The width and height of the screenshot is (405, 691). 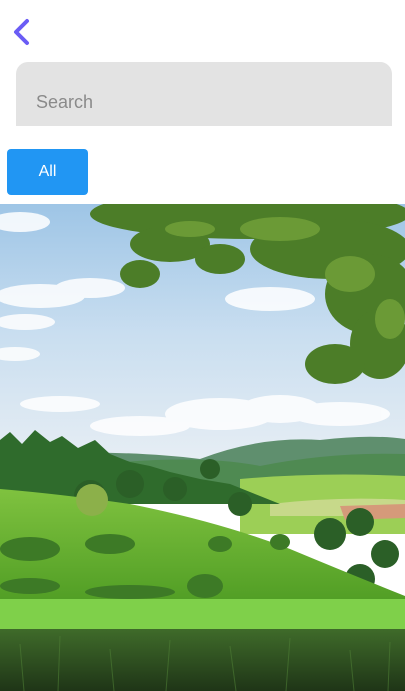 I want to click on back-button, so click(x=21, y=32).